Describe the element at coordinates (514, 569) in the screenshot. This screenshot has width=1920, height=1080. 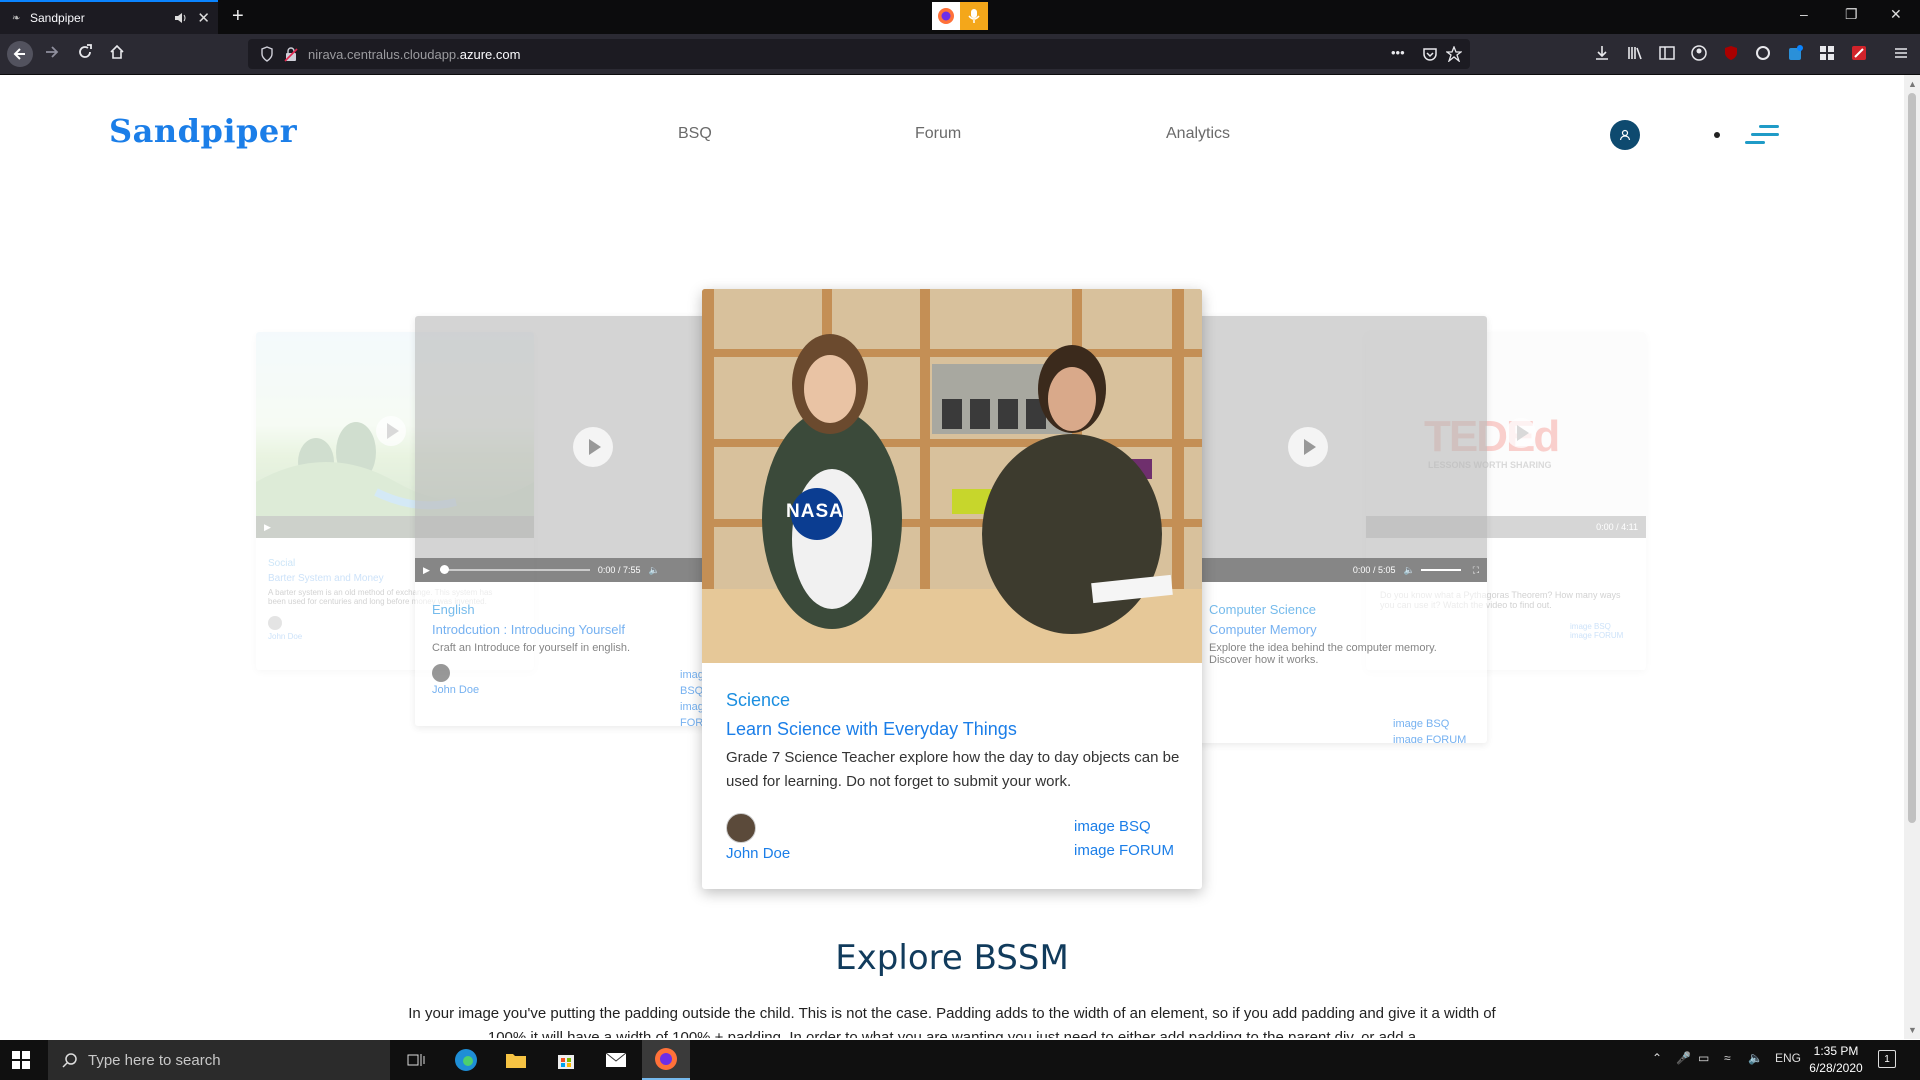
I see `seek-bar` at that location.